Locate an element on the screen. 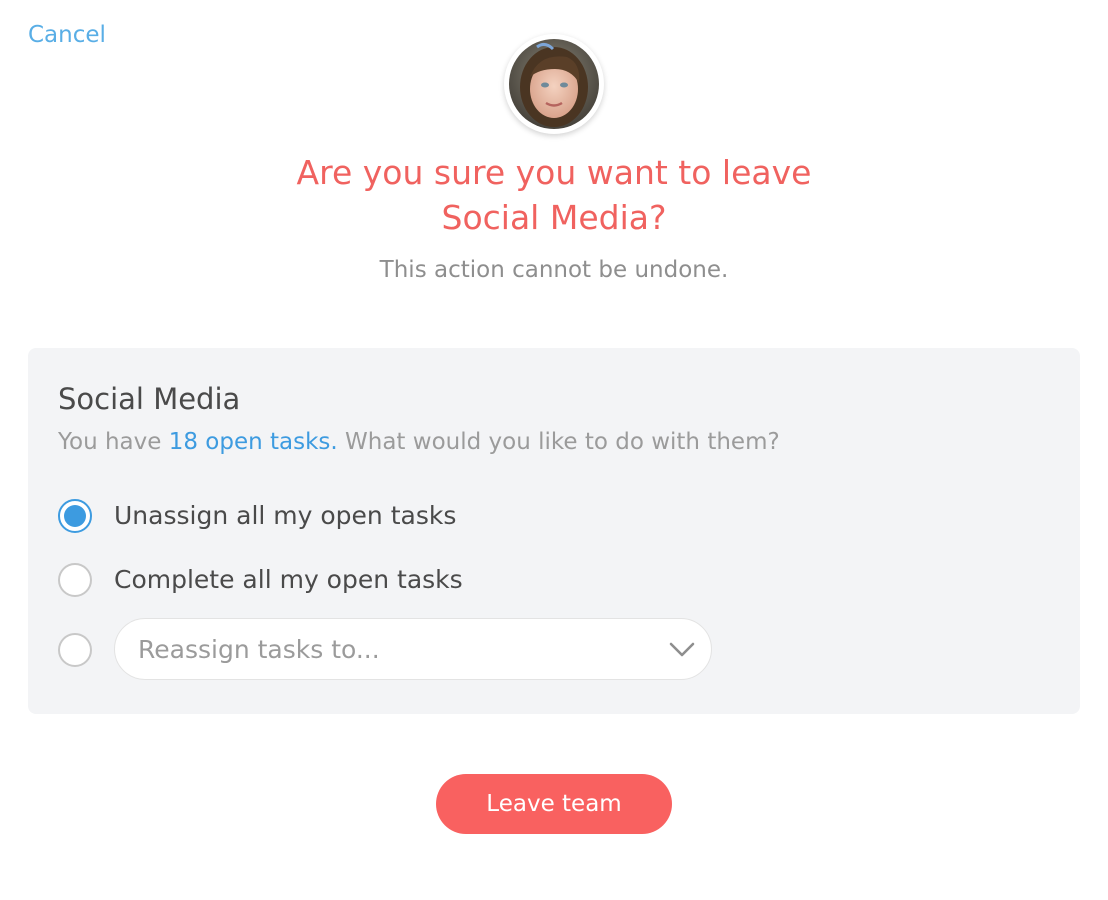 This screenshot has width=1108, height=900. warning-text: This action cannot be undone. is located at coordinates (554, 270).